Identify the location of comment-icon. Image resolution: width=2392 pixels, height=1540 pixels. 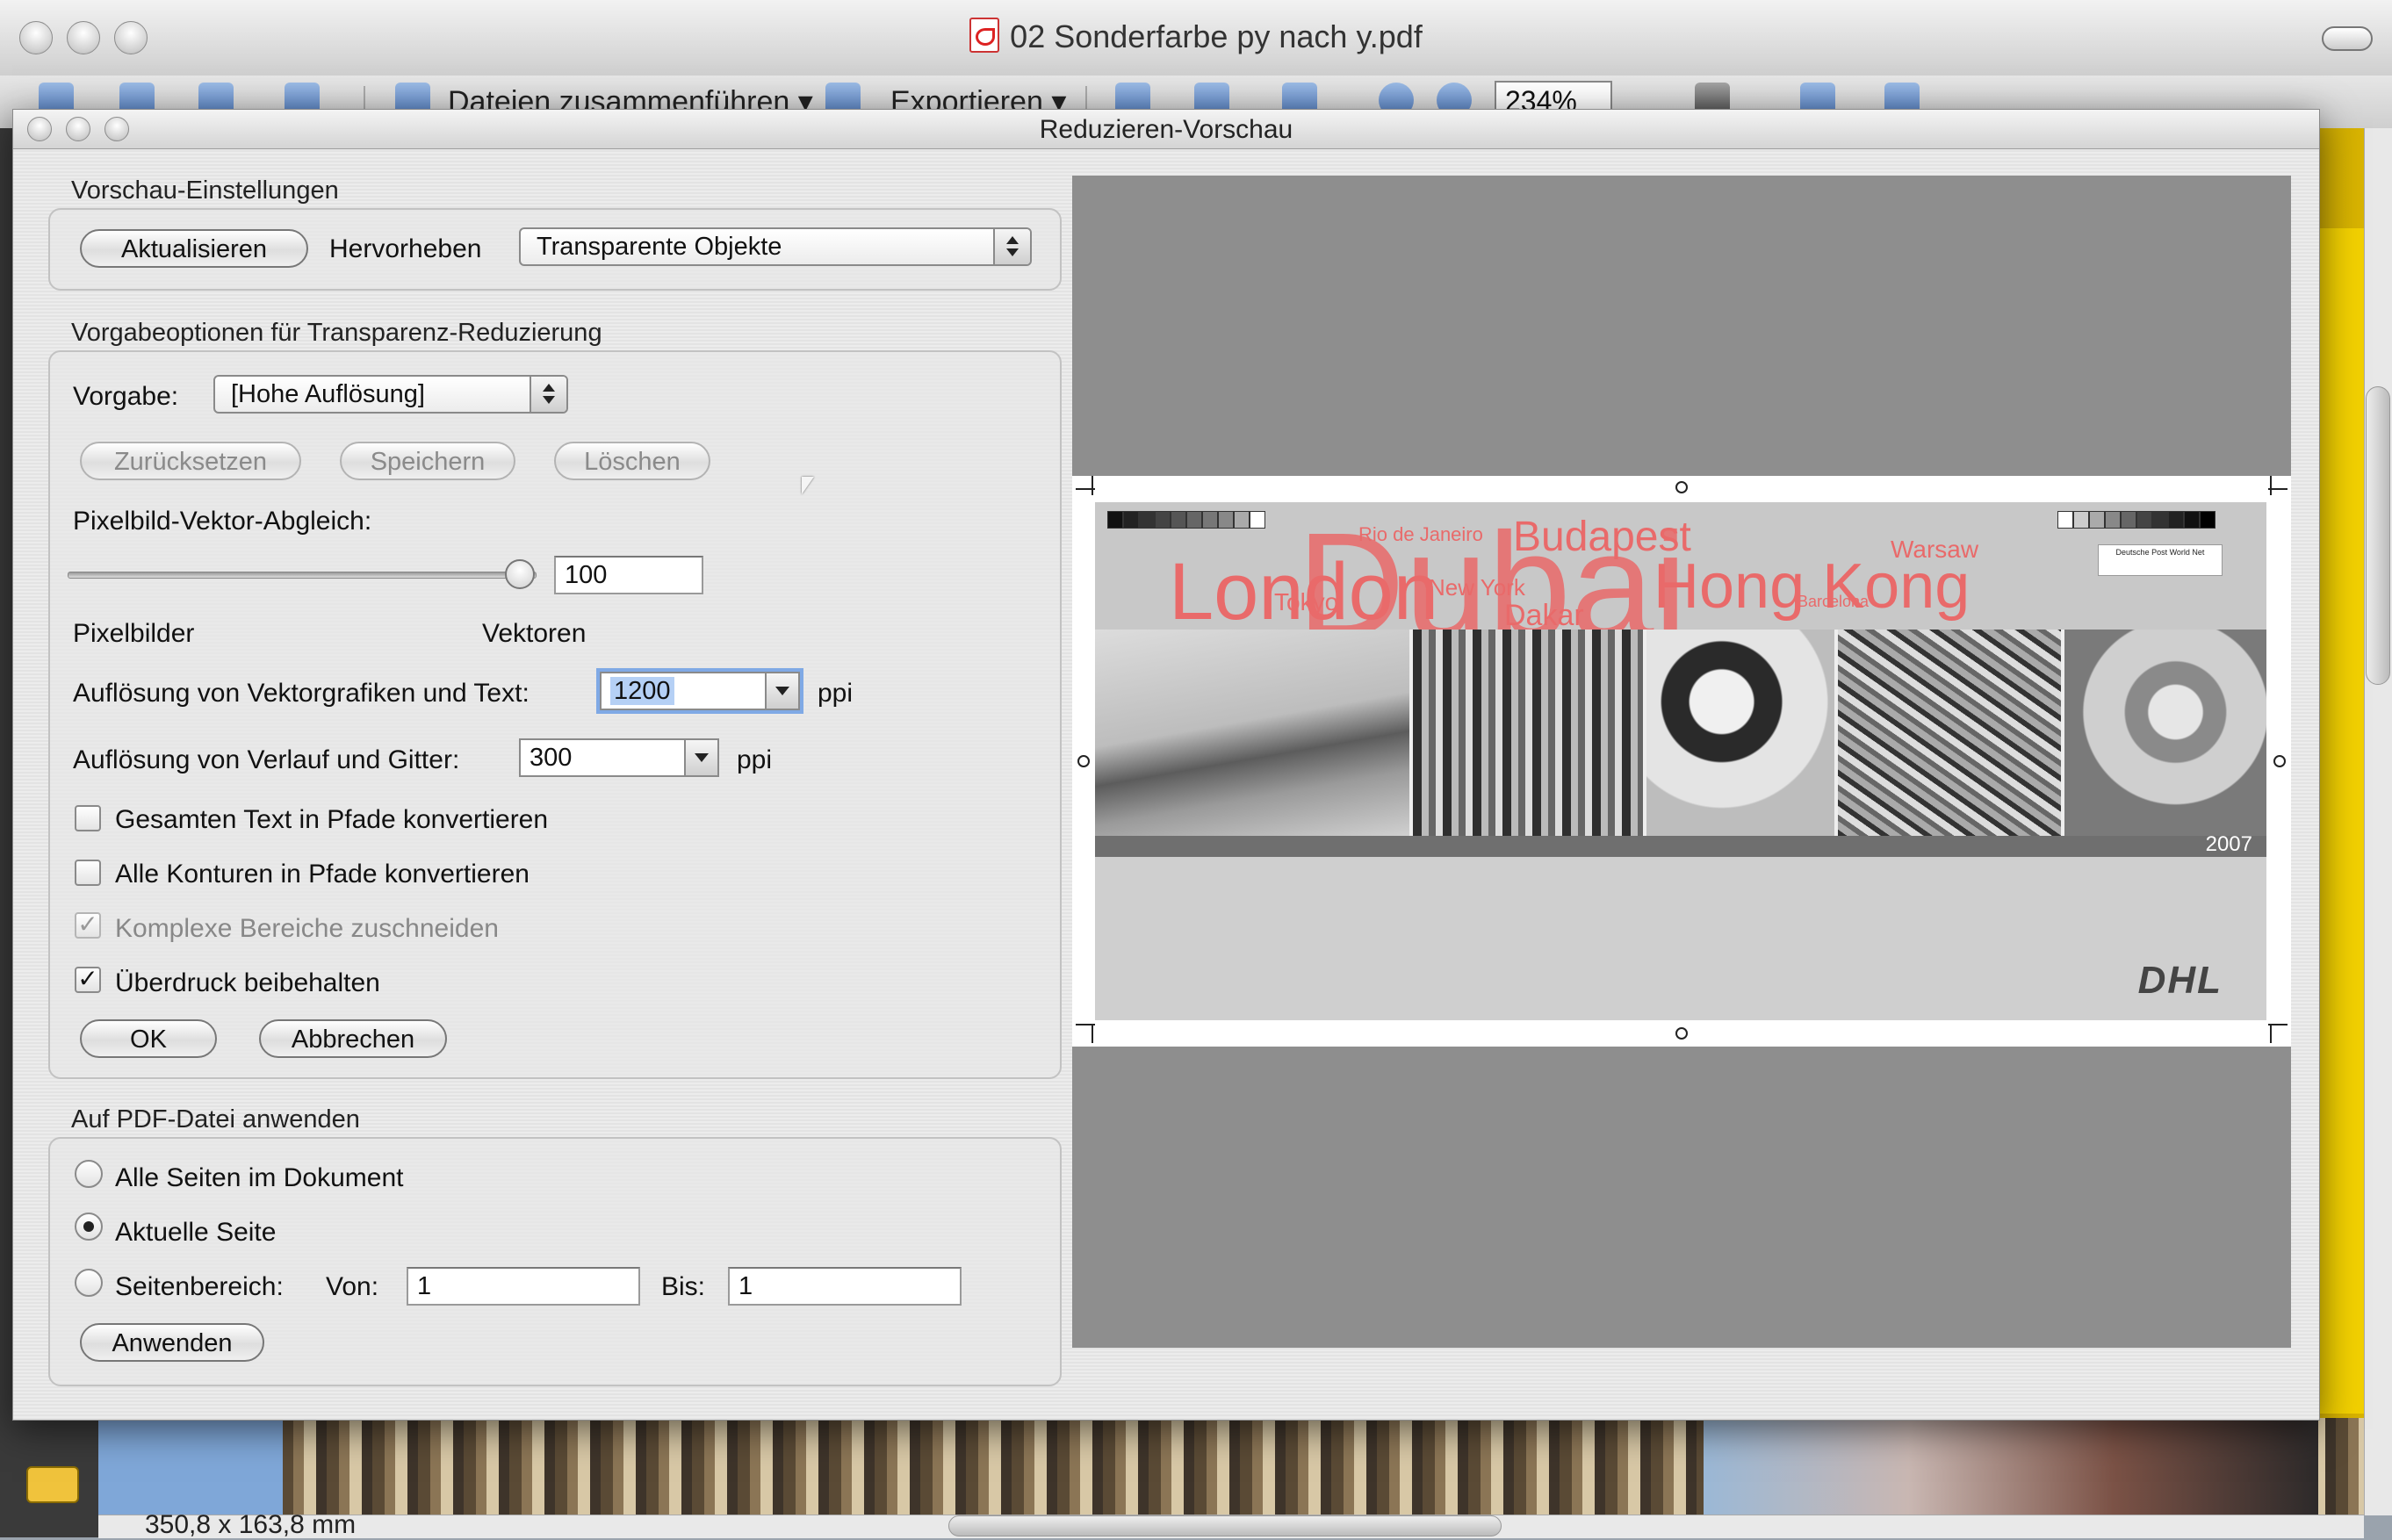
(53, 1484).